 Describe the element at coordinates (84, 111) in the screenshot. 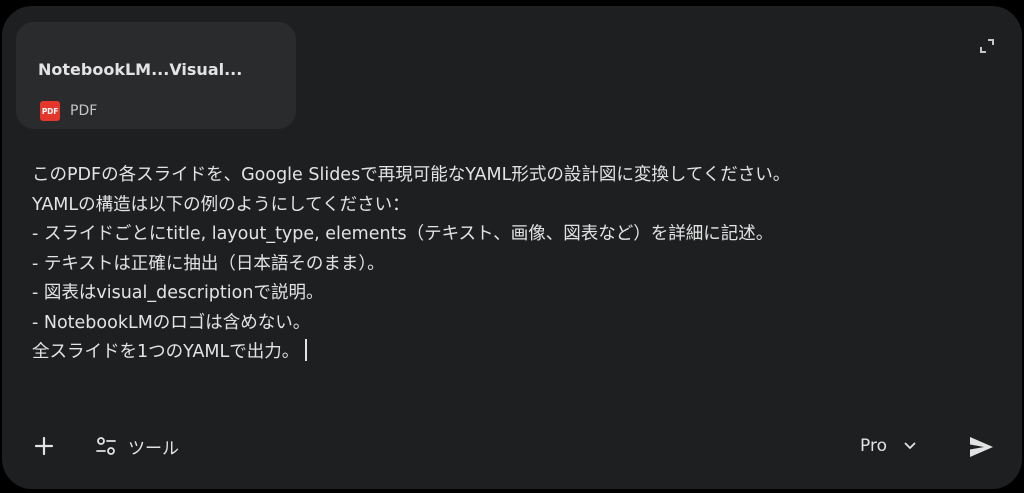

I see `attachment-type-label: PDF` at that location.